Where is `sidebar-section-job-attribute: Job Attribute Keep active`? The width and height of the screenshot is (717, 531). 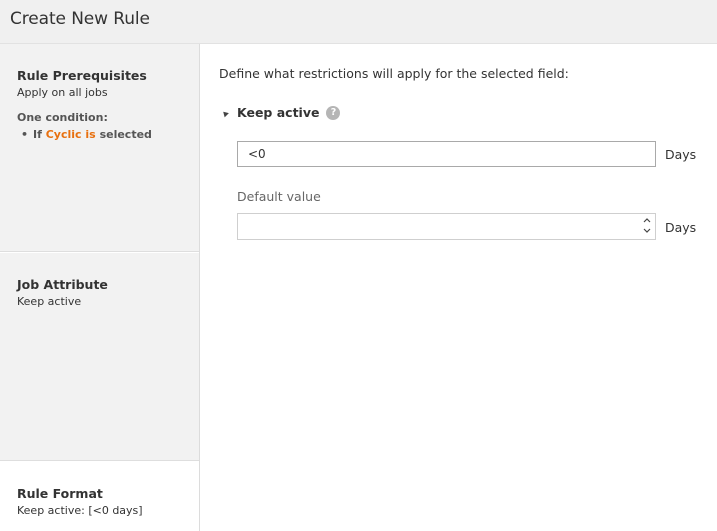
sidebar-section-job-attribute: Job Attribute Keep active is located at coordinates (99, 357).